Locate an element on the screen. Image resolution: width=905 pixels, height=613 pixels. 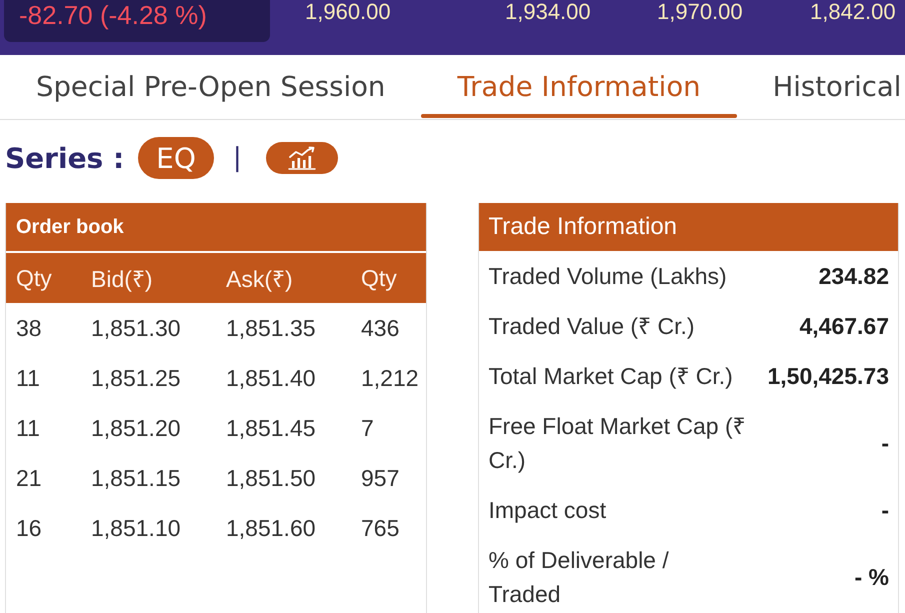
price-value: 1,842.00 is located at coordinates (853, 12).